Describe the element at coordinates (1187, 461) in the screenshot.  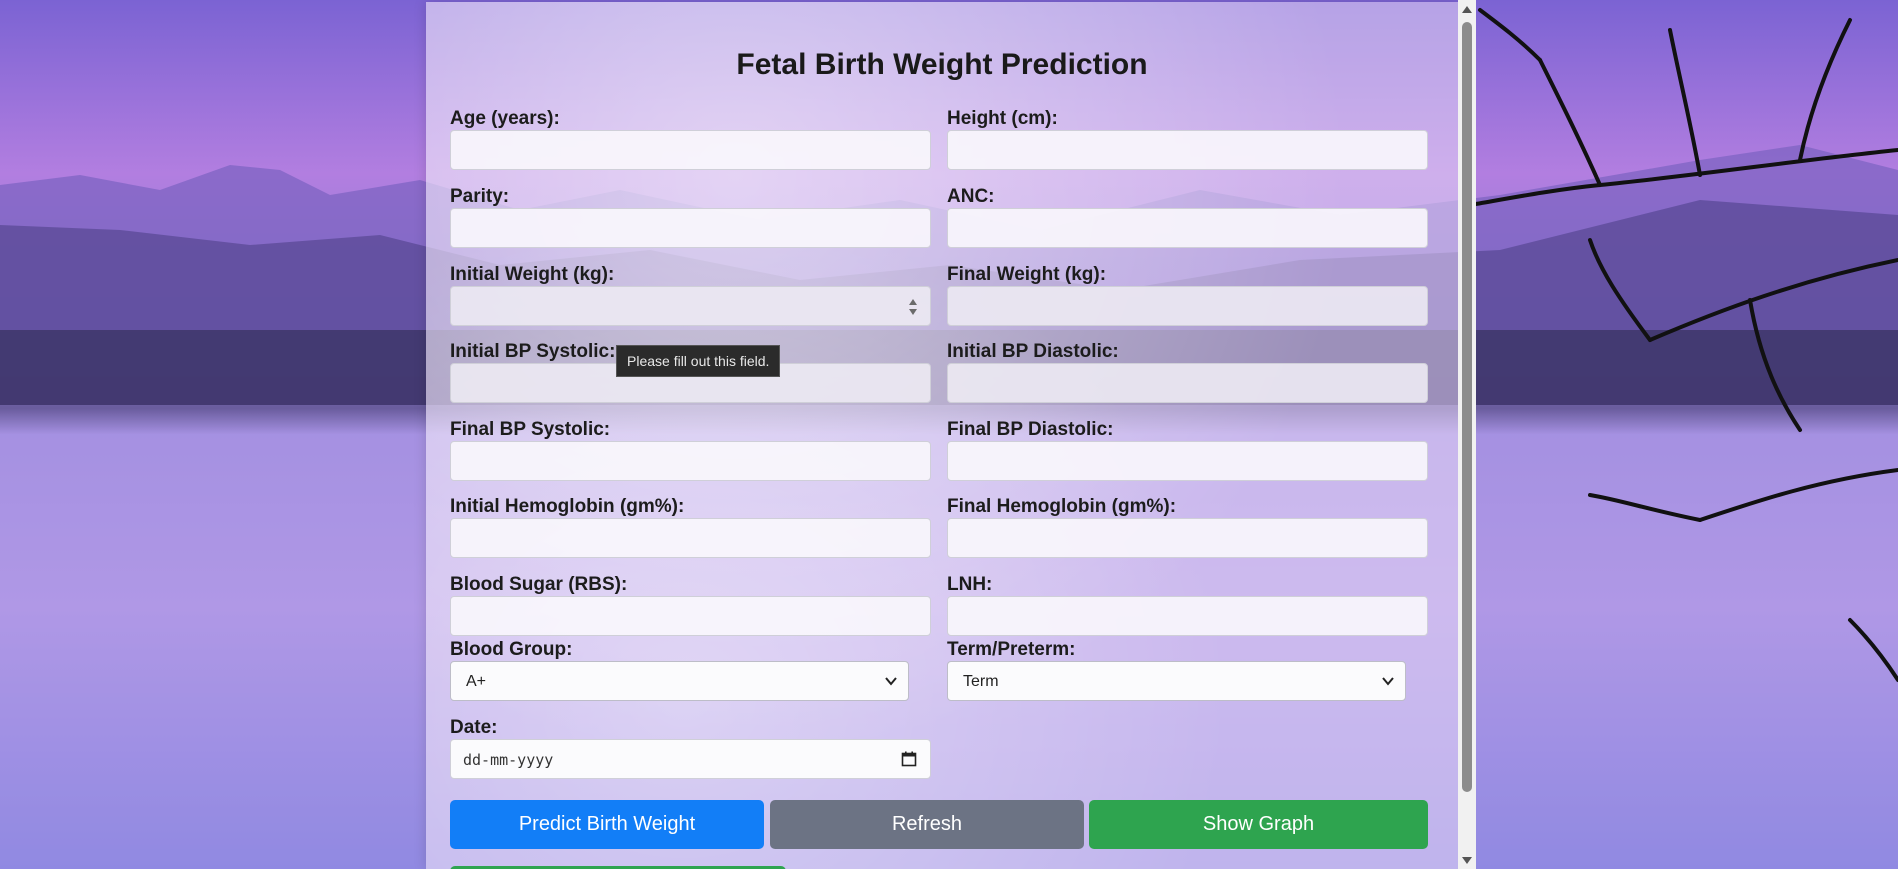
I see `final-bp-diastolic-input` at that location.